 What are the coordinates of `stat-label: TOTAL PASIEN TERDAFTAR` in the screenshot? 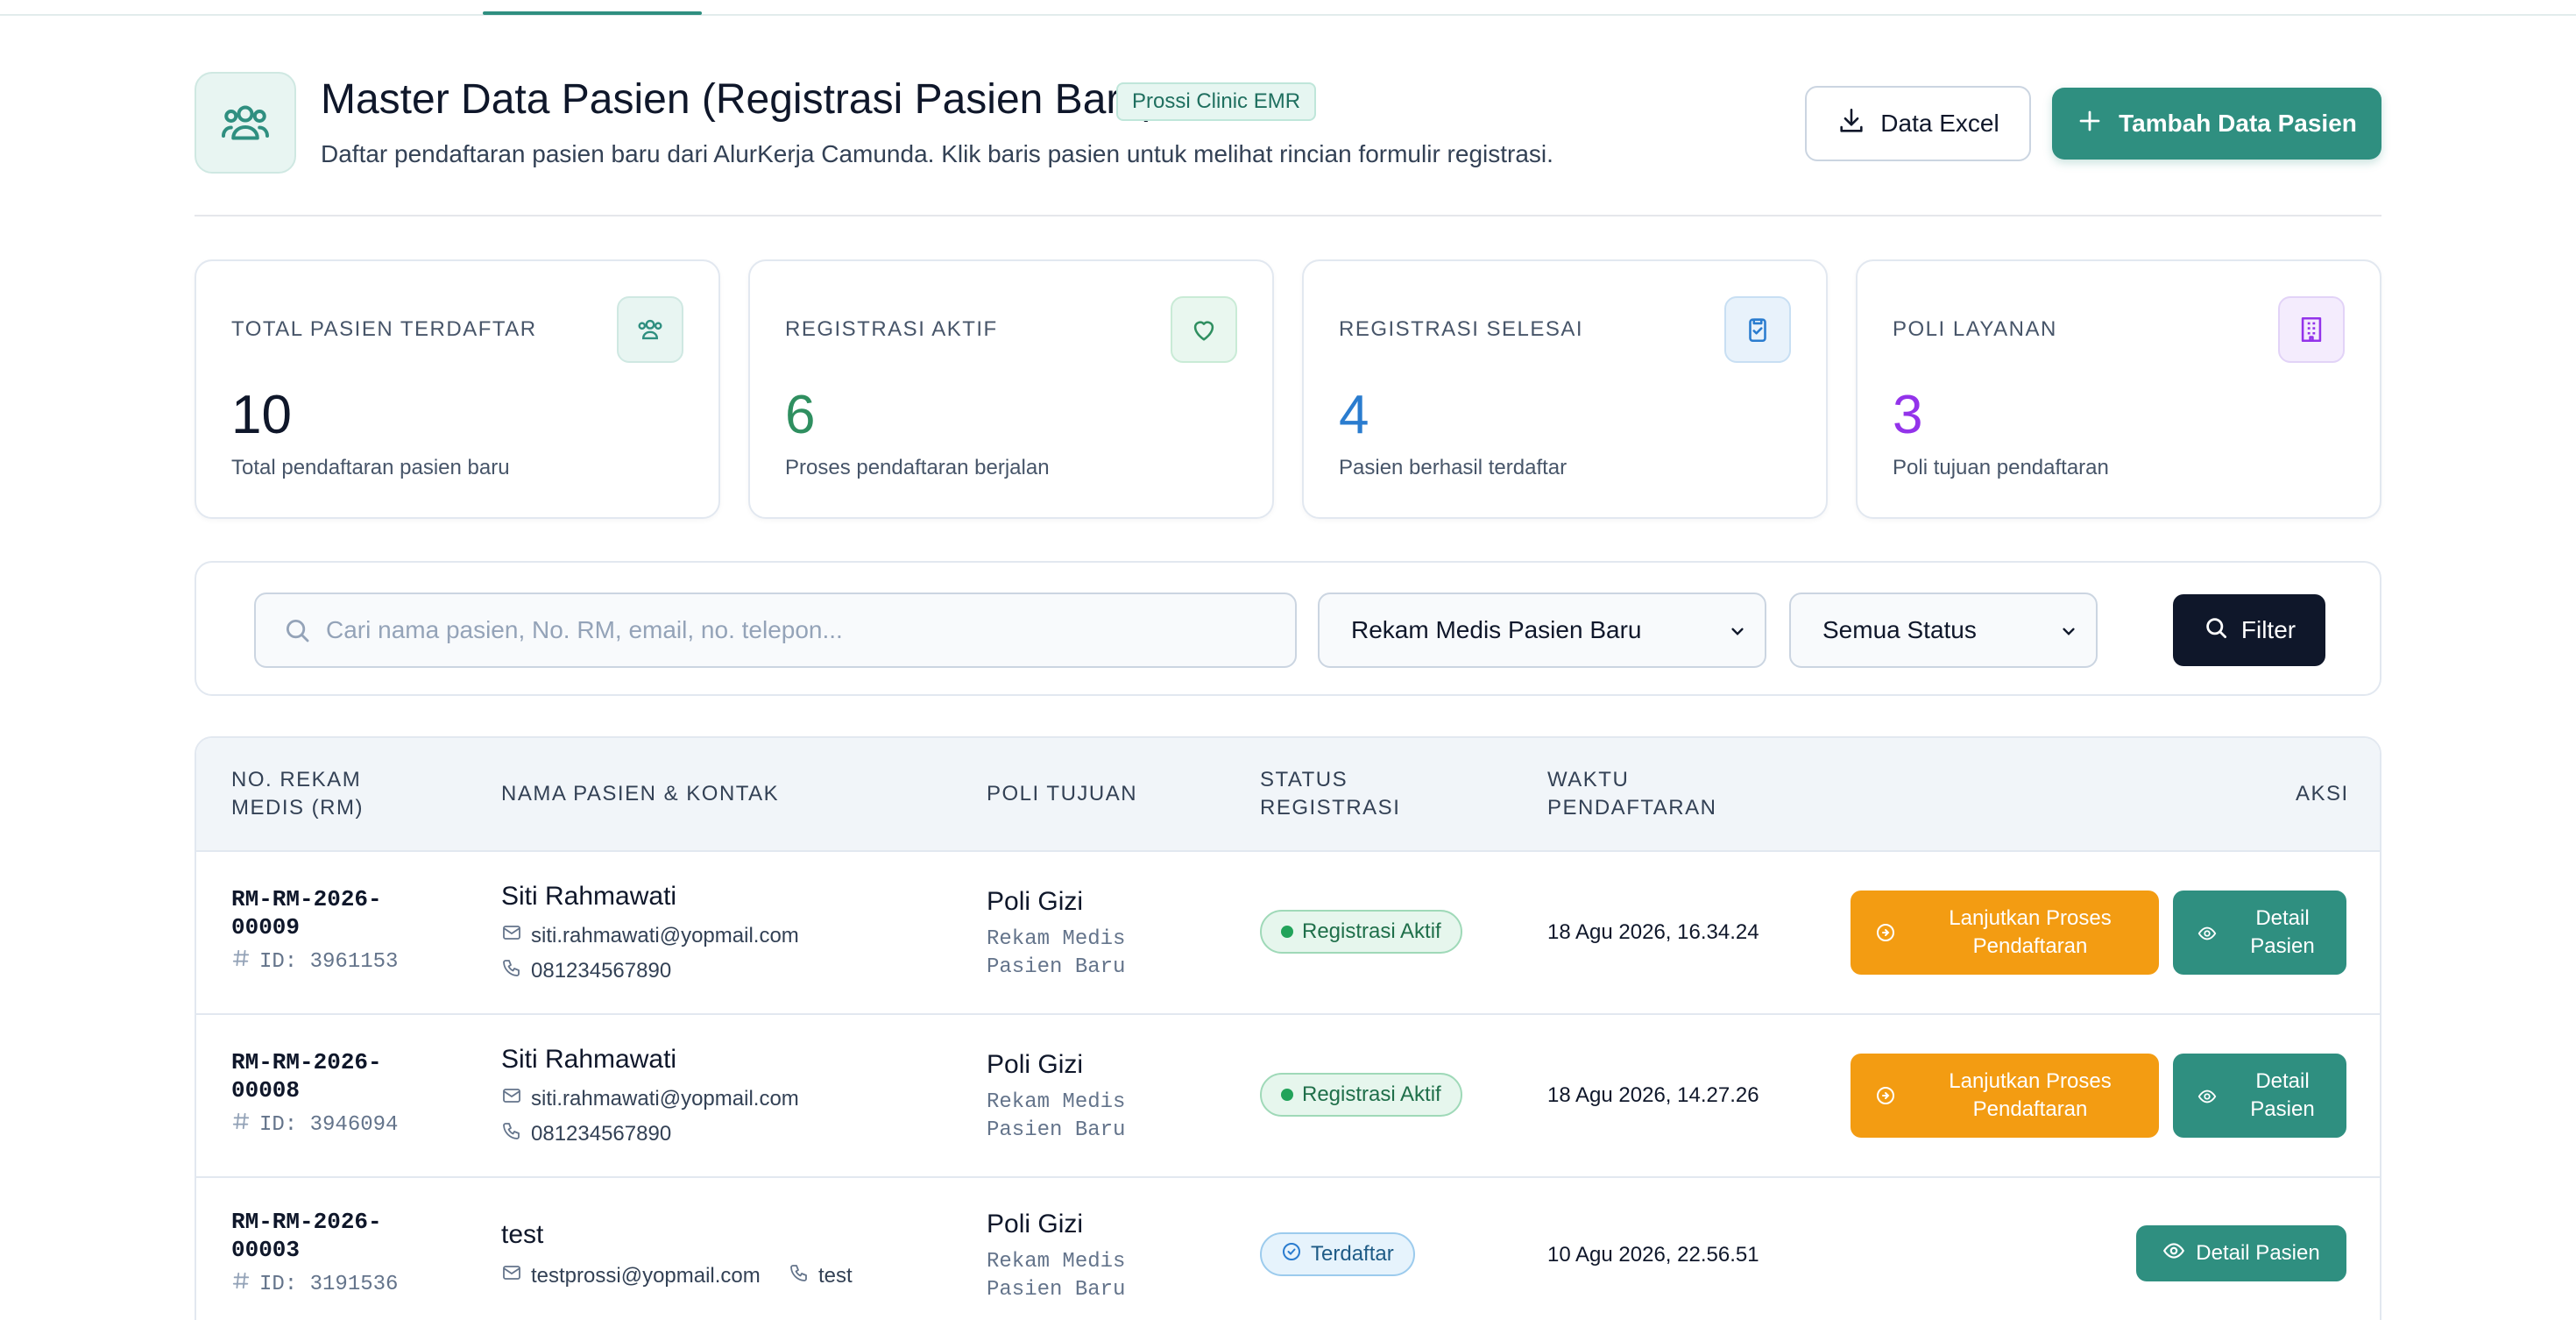 It's located at (384, 329).